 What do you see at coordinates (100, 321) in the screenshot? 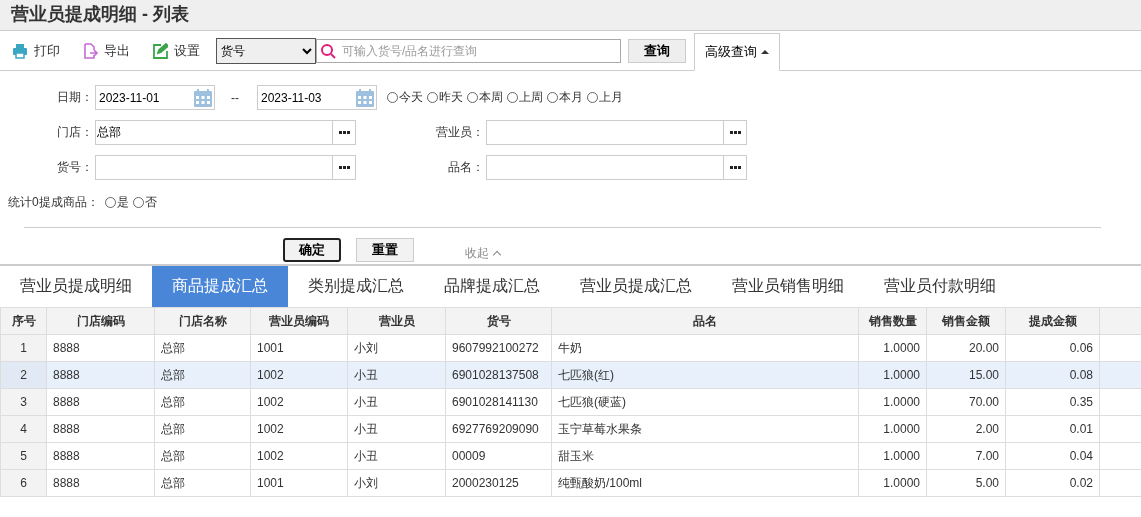
I see `column-header: 门店编码` at bounding box center [100, 321].